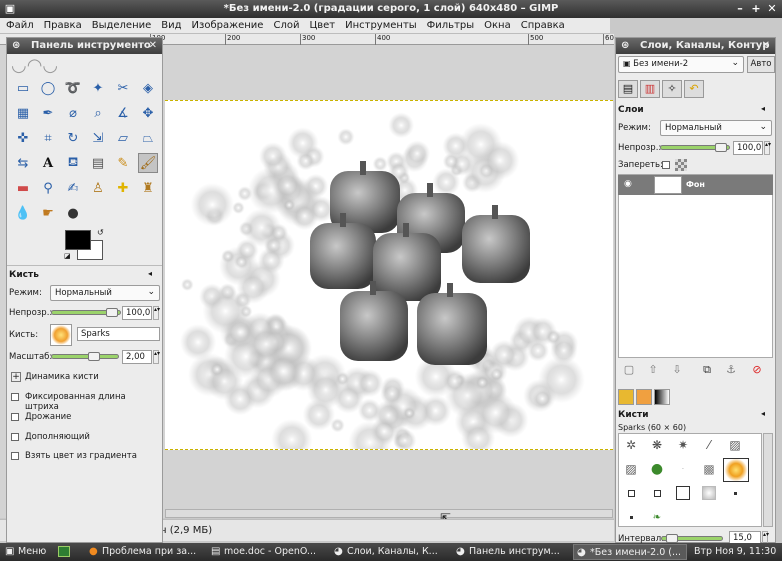  Describe the element at coordinates (84, 46) in the screenshot. I see `toolbox-titlebar: ⊛ Панель инструменто ✕` at that location.